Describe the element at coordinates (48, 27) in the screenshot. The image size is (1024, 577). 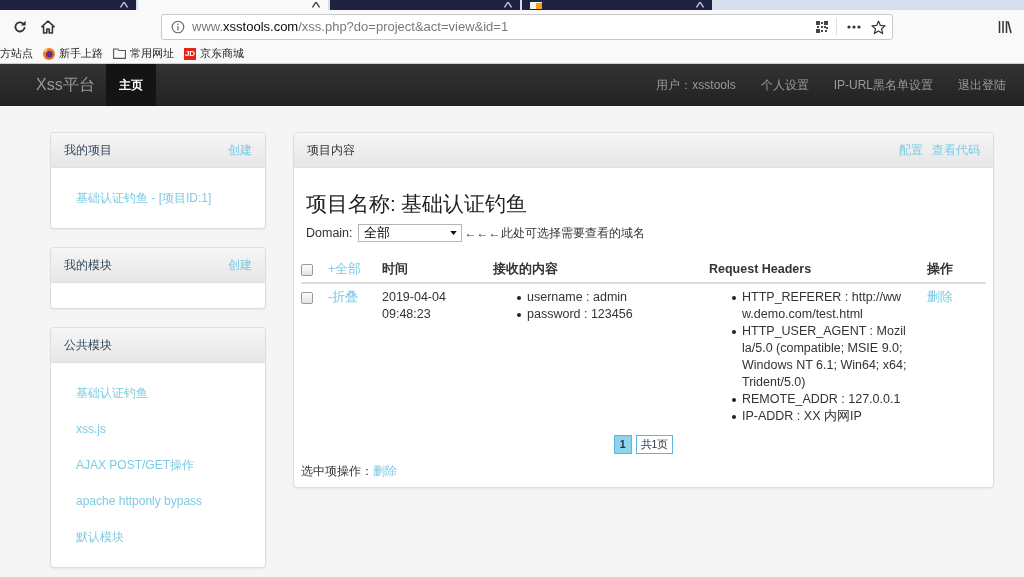
I see `home-icon` at that location.